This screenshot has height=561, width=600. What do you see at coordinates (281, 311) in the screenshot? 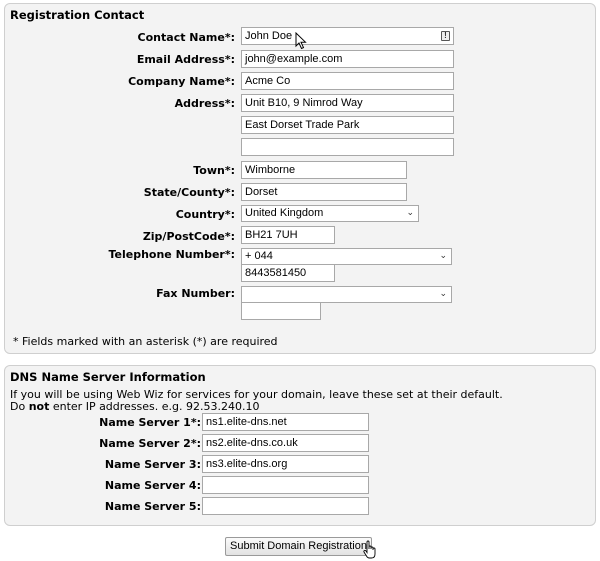
I see `fax-number-input` at bounding box center [281, 311].